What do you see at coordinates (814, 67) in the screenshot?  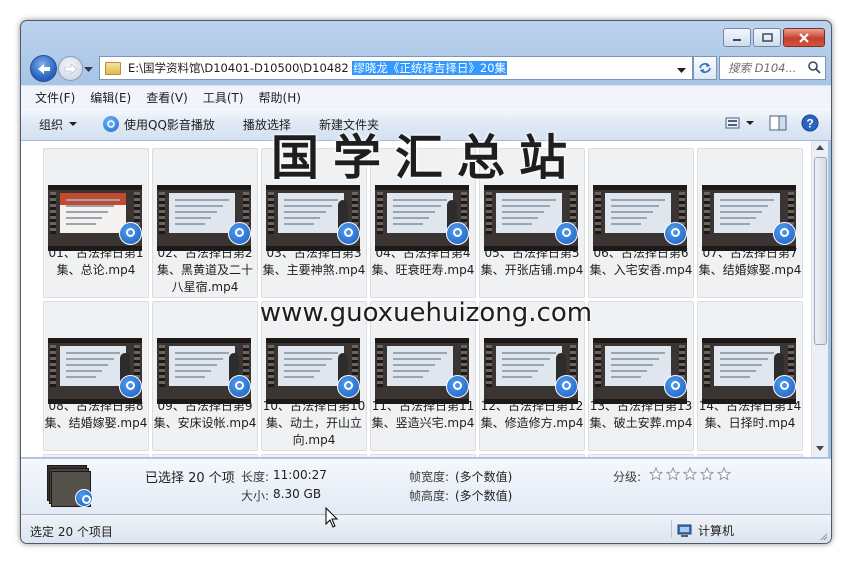 I see `search-icon` at bounding box center [814, 67].